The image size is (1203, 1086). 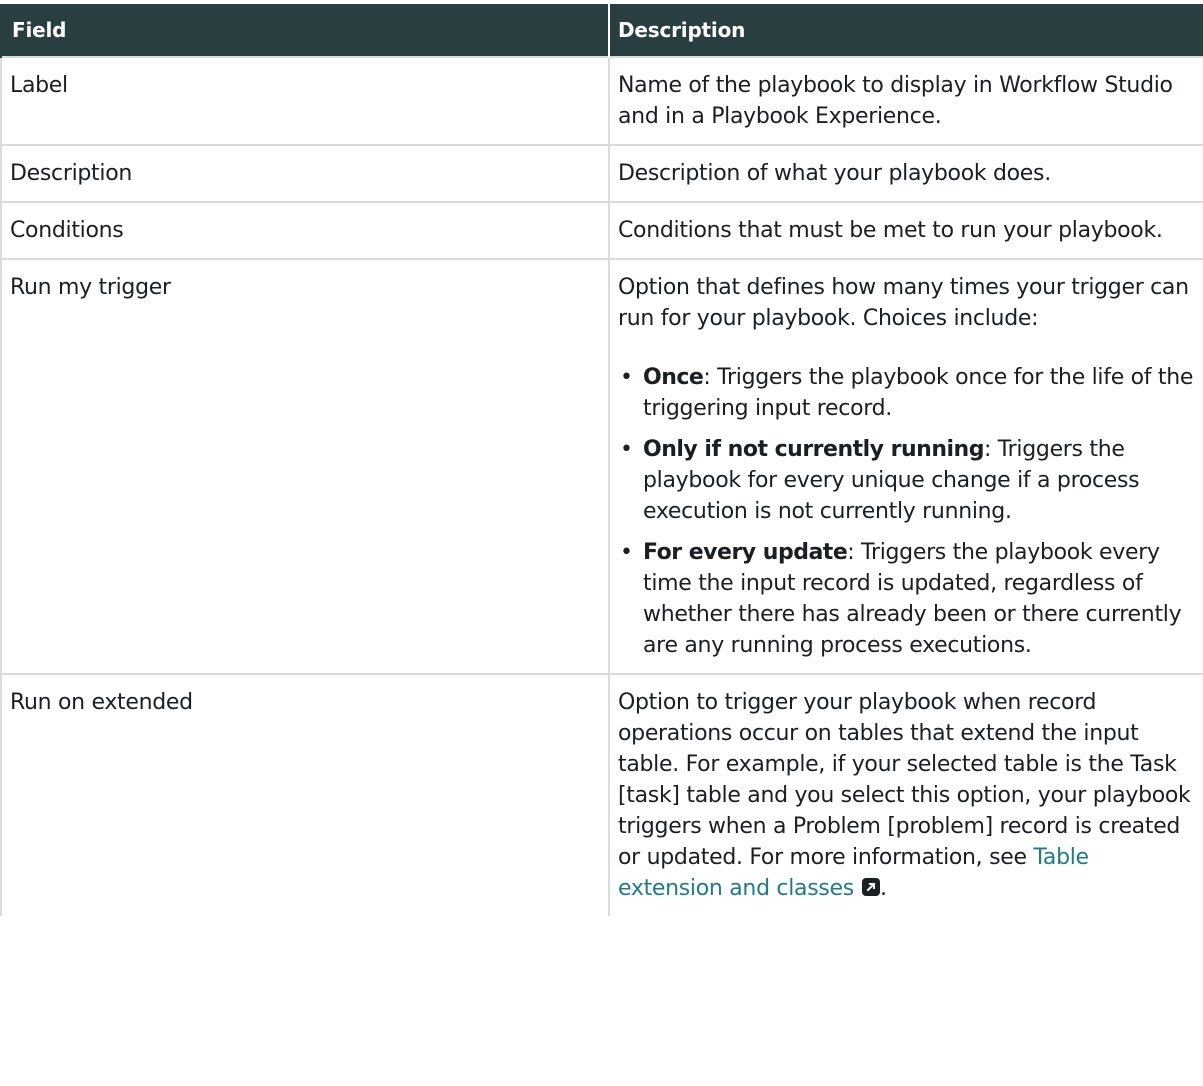 I want to click on header-description: Description, so click(x=905, y=30).